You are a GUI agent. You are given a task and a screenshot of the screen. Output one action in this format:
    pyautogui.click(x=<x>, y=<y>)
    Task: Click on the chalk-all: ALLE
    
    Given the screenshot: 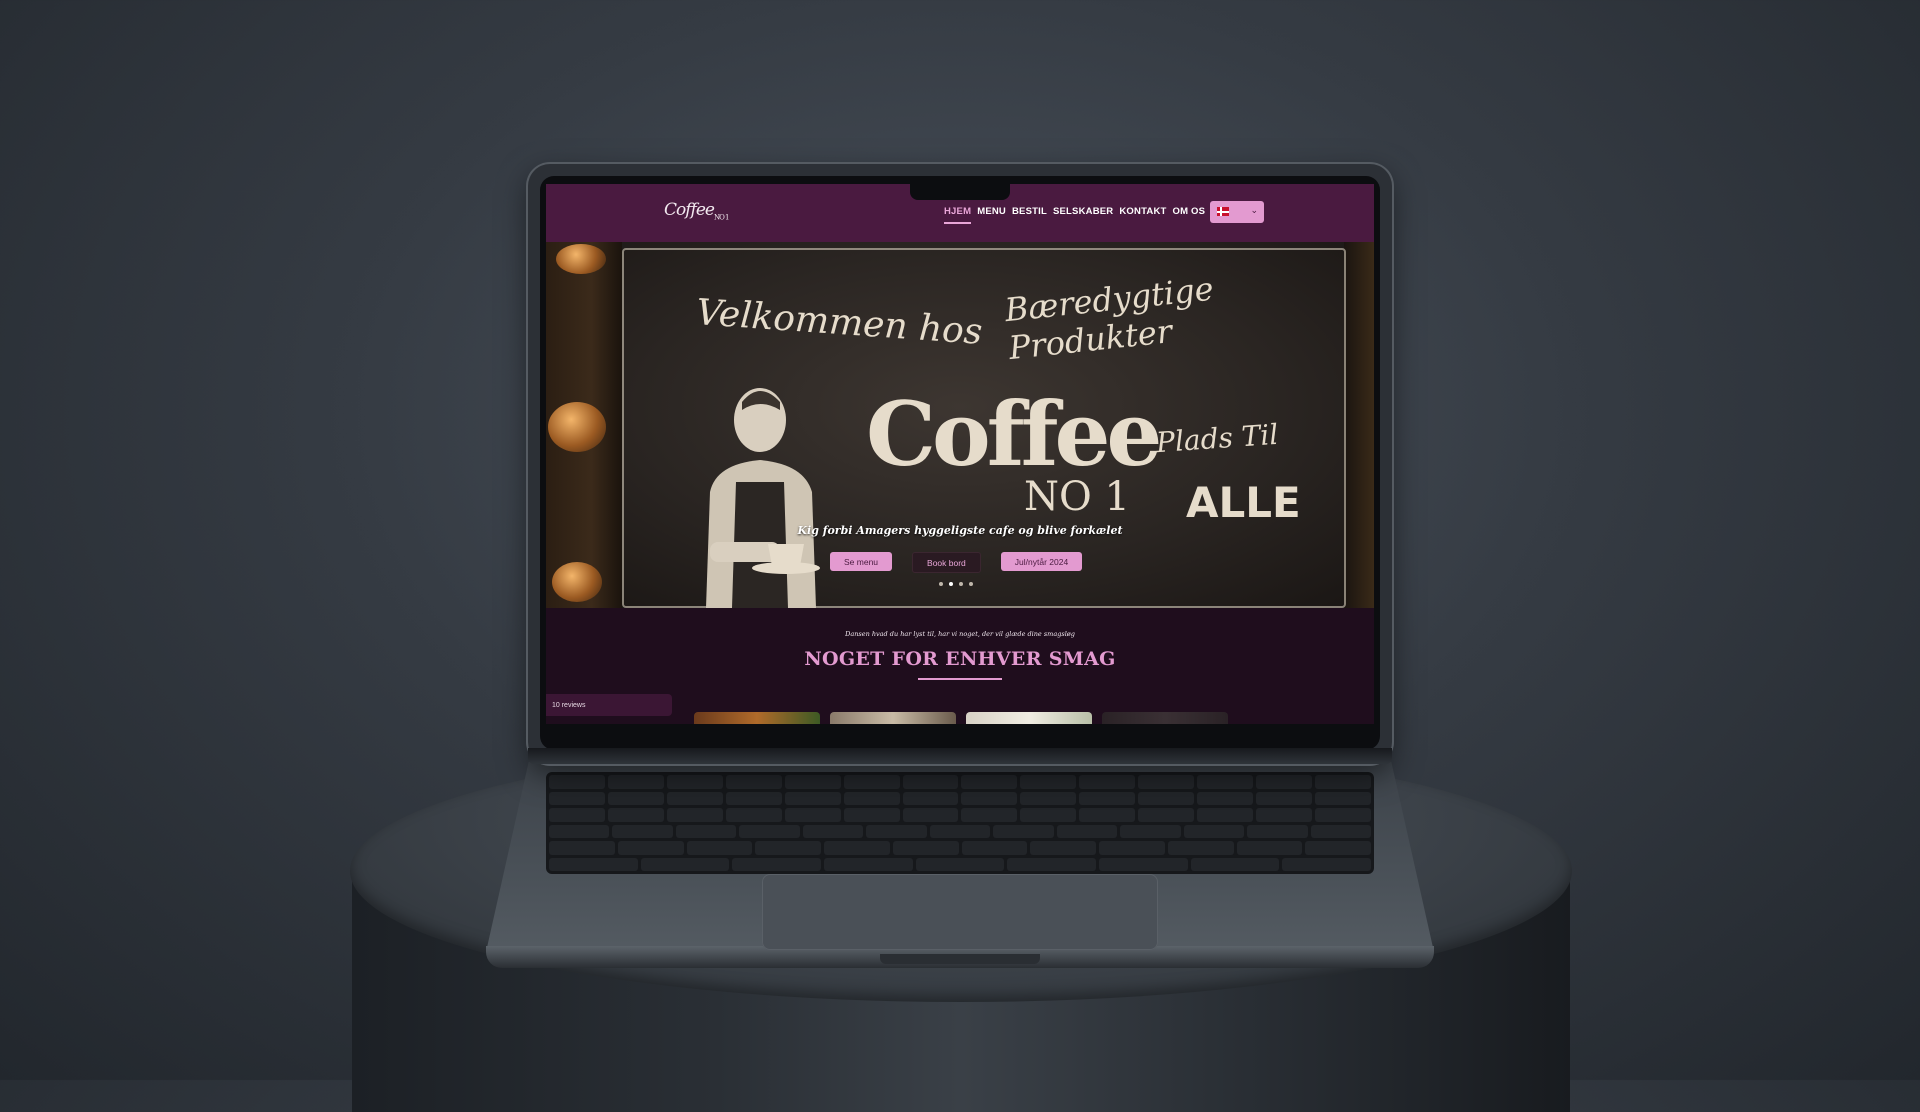 What is the action you would take?
    pyautogui.click(x=1243, y=502)
    